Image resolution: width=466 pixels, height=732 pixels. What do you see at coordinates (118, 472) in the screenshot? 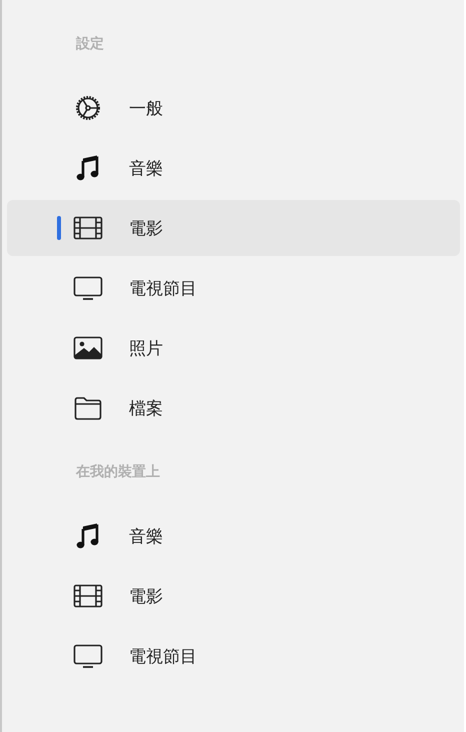
I see `section-header: 在我的裝置上` at bounding box center [118, 472].